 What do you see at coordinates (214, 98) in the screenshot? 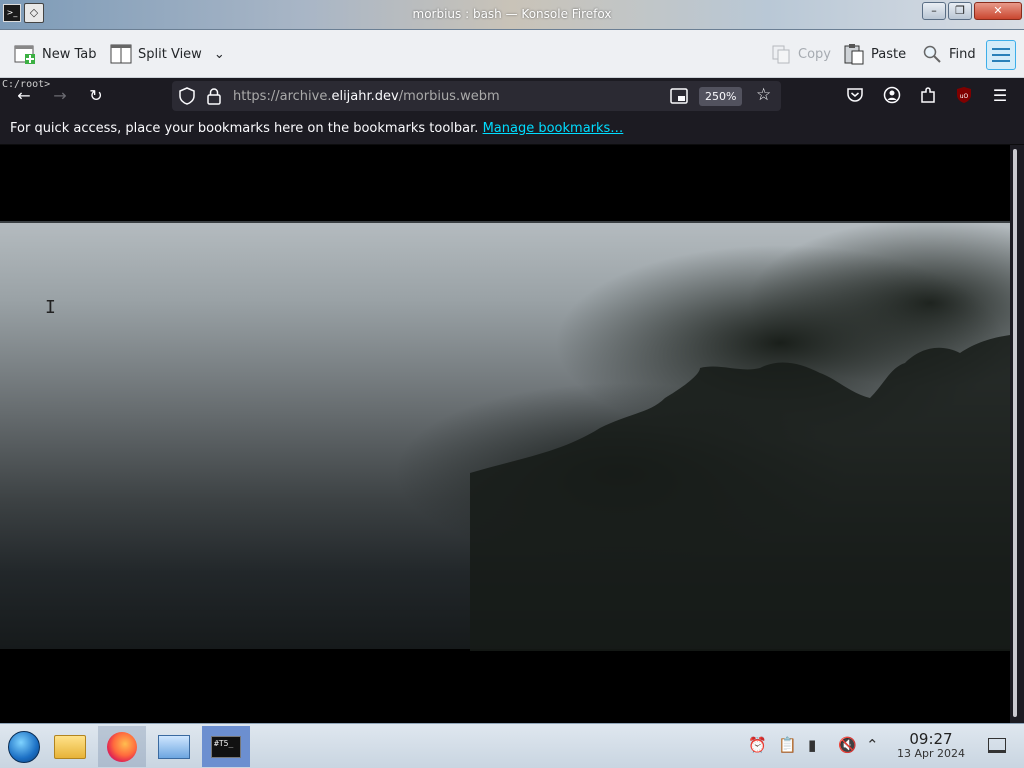
I see `lock-icon` at bounding box center [214, 98].